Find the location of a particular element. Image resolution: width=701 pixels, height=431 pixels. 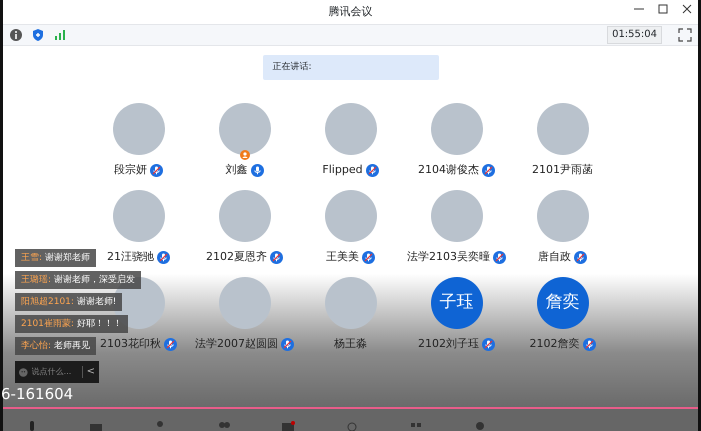

participant-name: 2102刘子珏 is located at coordinates (448, 344).